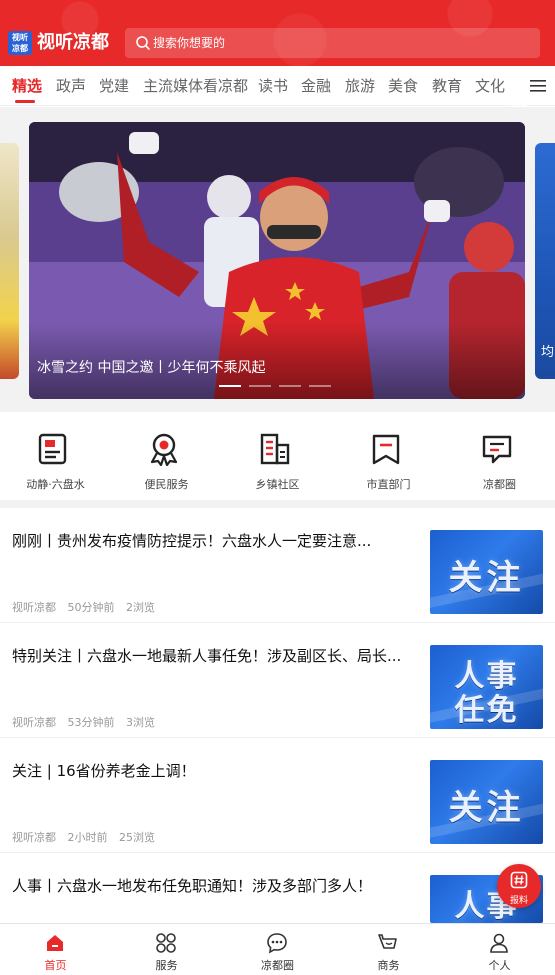 The width and height of the screenshot is (555, 975). What do you see at coordinates (388, 484) in the screenshot?
I see `quick-label: 市直部门` at bounding box center [388, 484].